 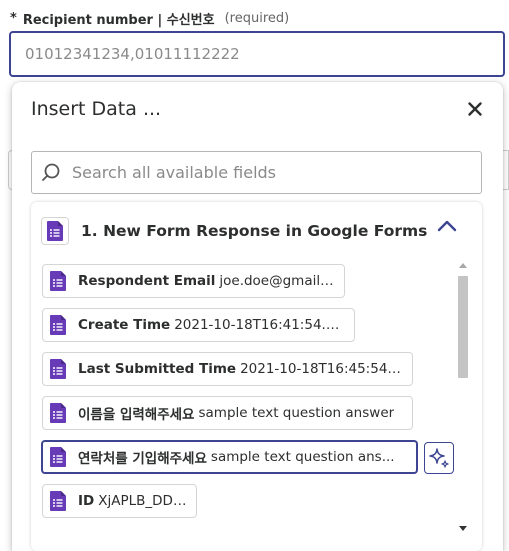 What do you see at coordinates (132, 54) in the screenshot?
I see `recipient-number-placeholder: 01012341234,01011112222` at bounding box center [132, 54].